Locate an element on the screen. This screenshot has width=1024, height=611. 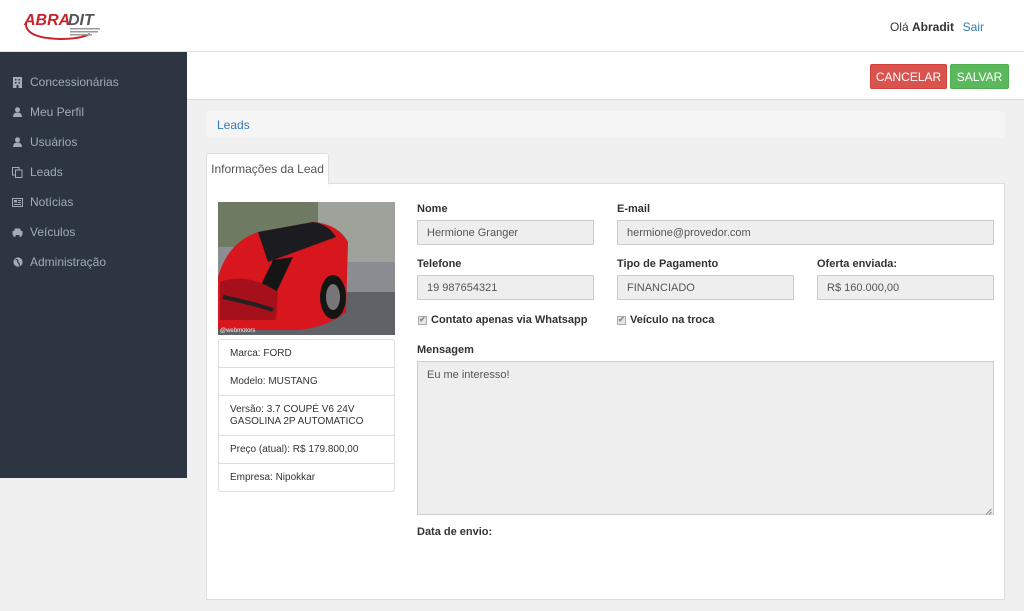
sidebar-item-label: Usuários is located at coordinates (54, 142).